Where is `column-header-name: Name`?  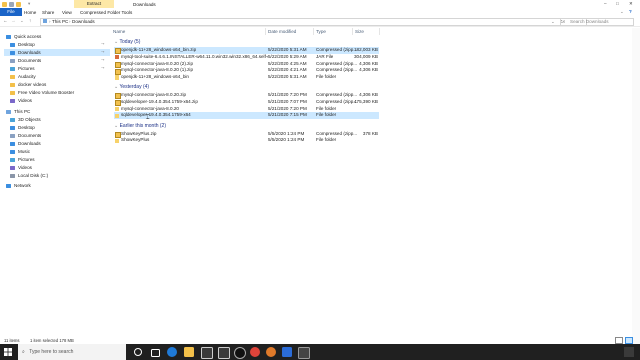
column-header-name: Name is located at coordinates (119, 31).